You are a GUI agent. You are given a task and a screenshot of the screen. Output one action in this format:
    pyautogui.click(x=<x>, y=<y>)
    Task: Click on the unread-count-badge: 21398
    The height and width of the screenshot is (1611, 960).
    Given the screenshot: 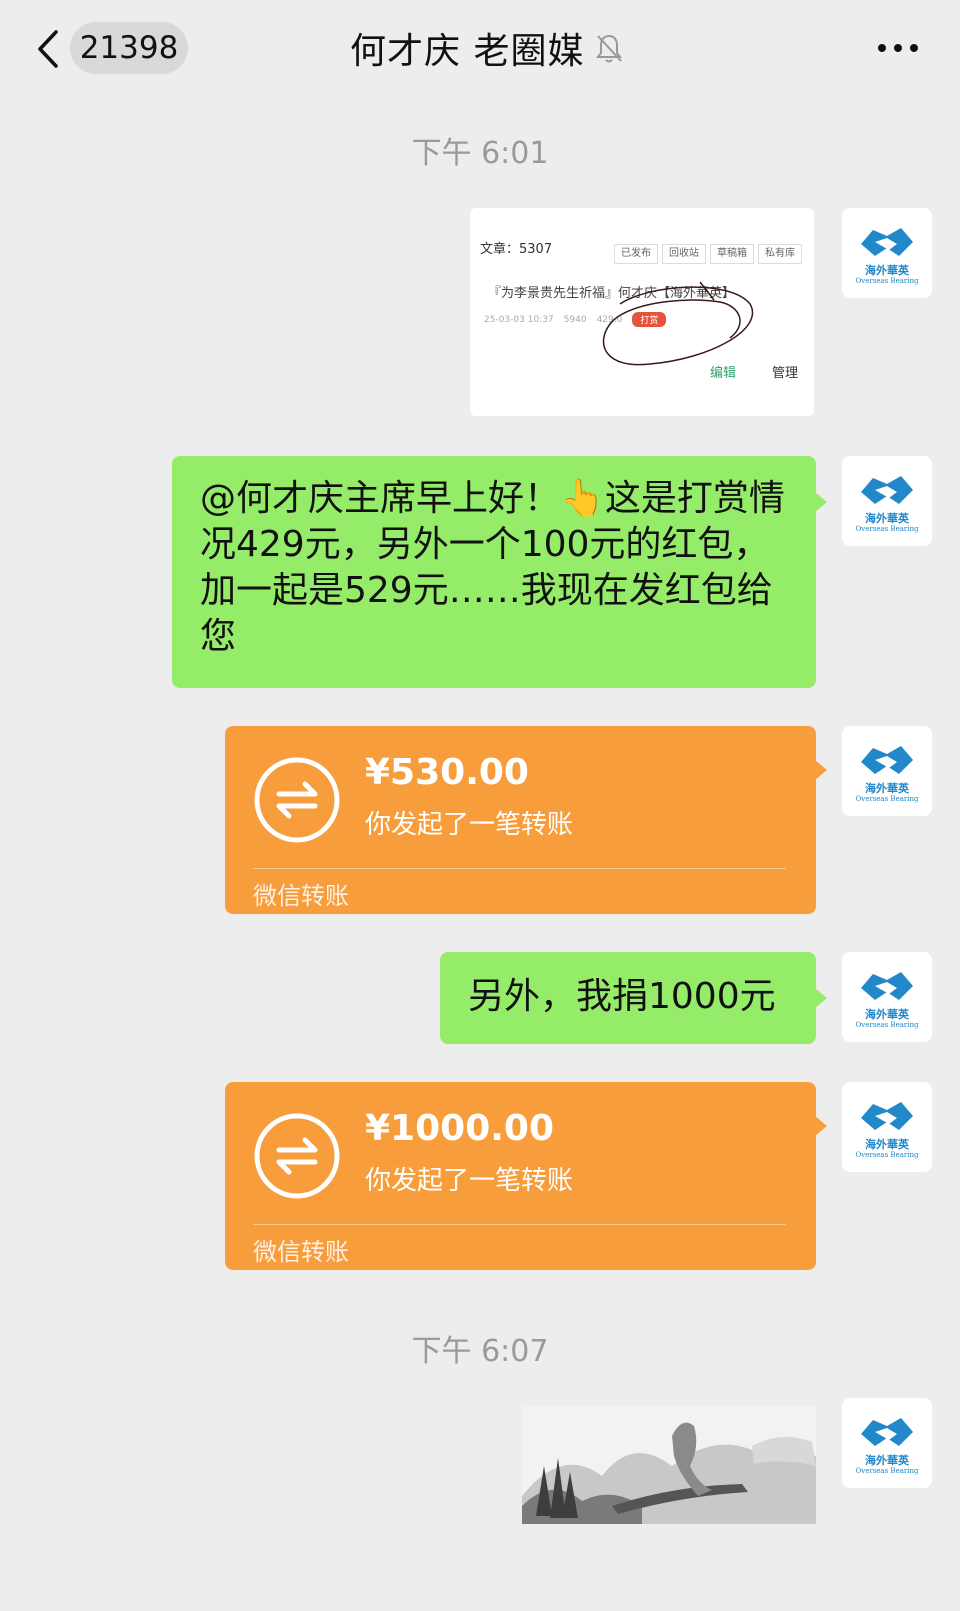 What is the action you would take?
    pyautogui.click(x=129, y=48)
    